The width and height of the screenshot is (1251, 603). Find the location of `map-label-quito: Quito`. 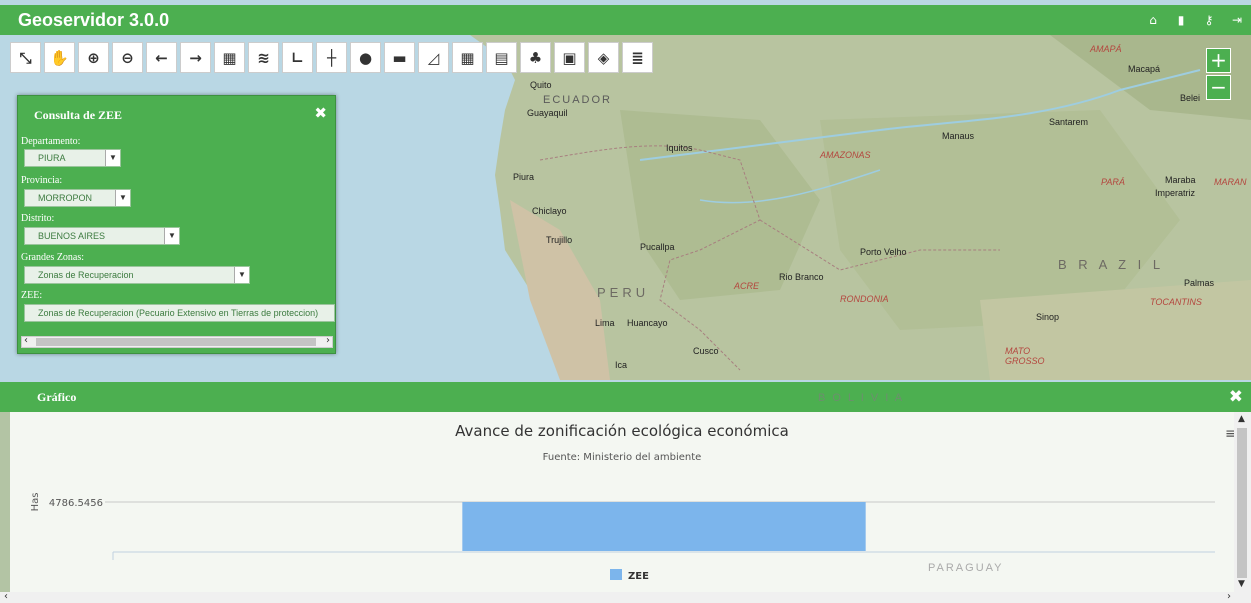

map-label-quito: Quito is located at coordinates (541, 85).